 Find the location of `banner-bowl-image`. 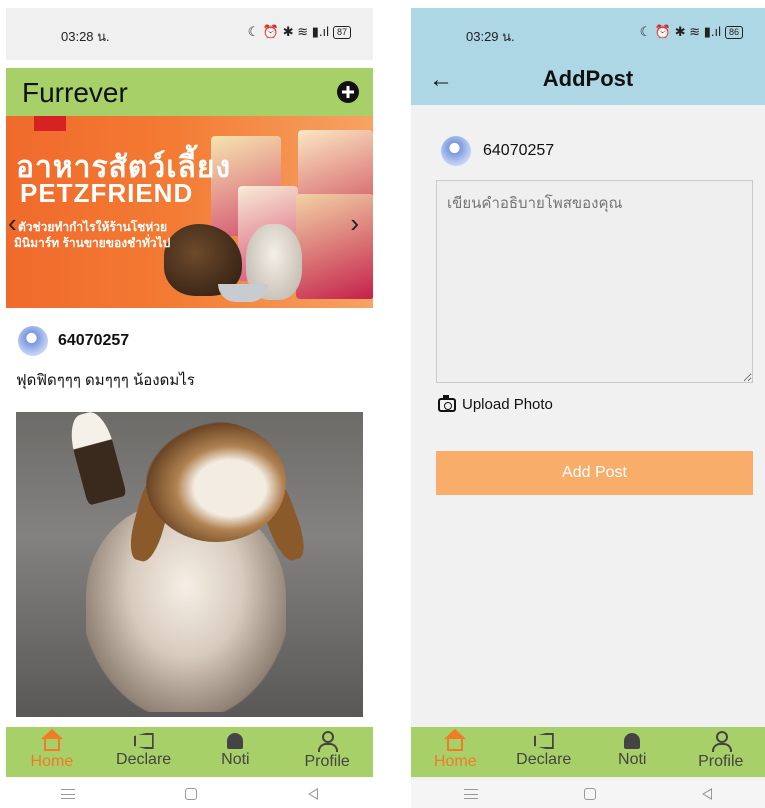

banner-bowl-image is located at coordinates (243, 293).